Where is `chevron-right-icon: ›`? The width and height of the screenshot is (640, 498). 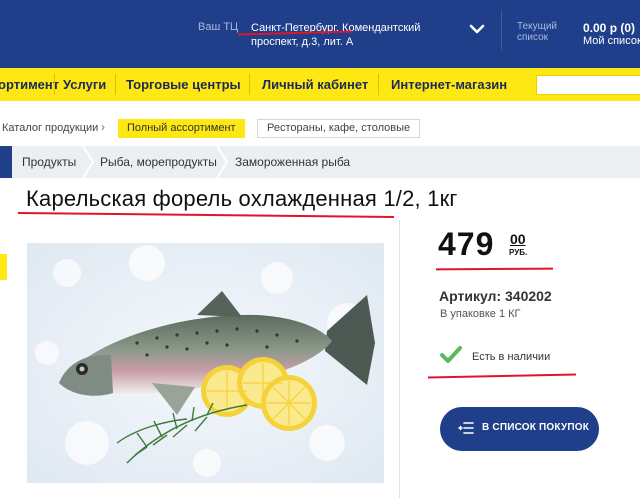 chevron-right-icon: › is located at coordinates (103, 127).